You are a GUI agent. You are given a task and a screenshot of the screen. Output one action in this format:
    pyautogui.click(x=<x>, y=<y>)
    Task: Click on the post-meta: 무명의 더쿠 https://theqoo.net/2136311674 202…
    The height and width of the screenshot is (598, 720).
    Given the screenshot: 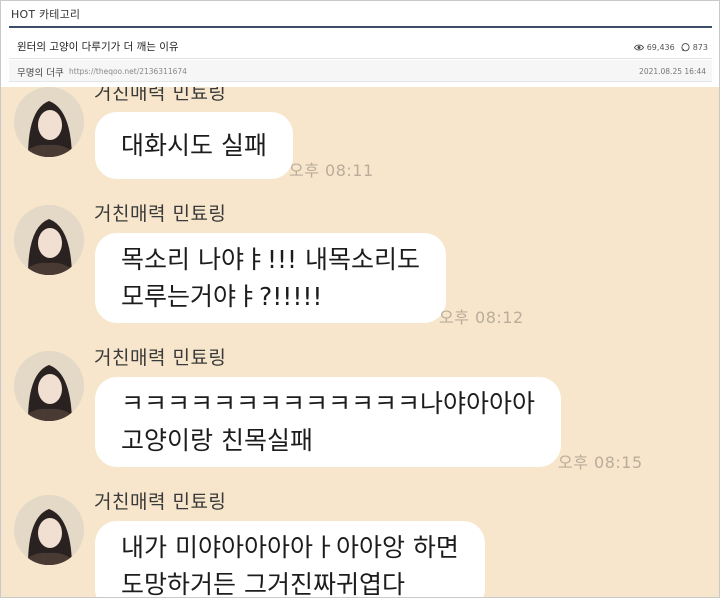 What is the action you would take?
    pyautogui.click(x=360, y=71)
    